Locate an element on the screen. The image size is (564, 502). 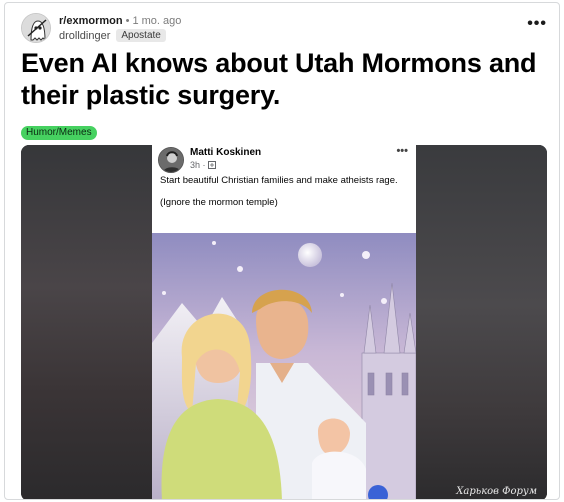
embedded-text-line2: (Ignore the mormon temple) is located at coordinates (219, 202).